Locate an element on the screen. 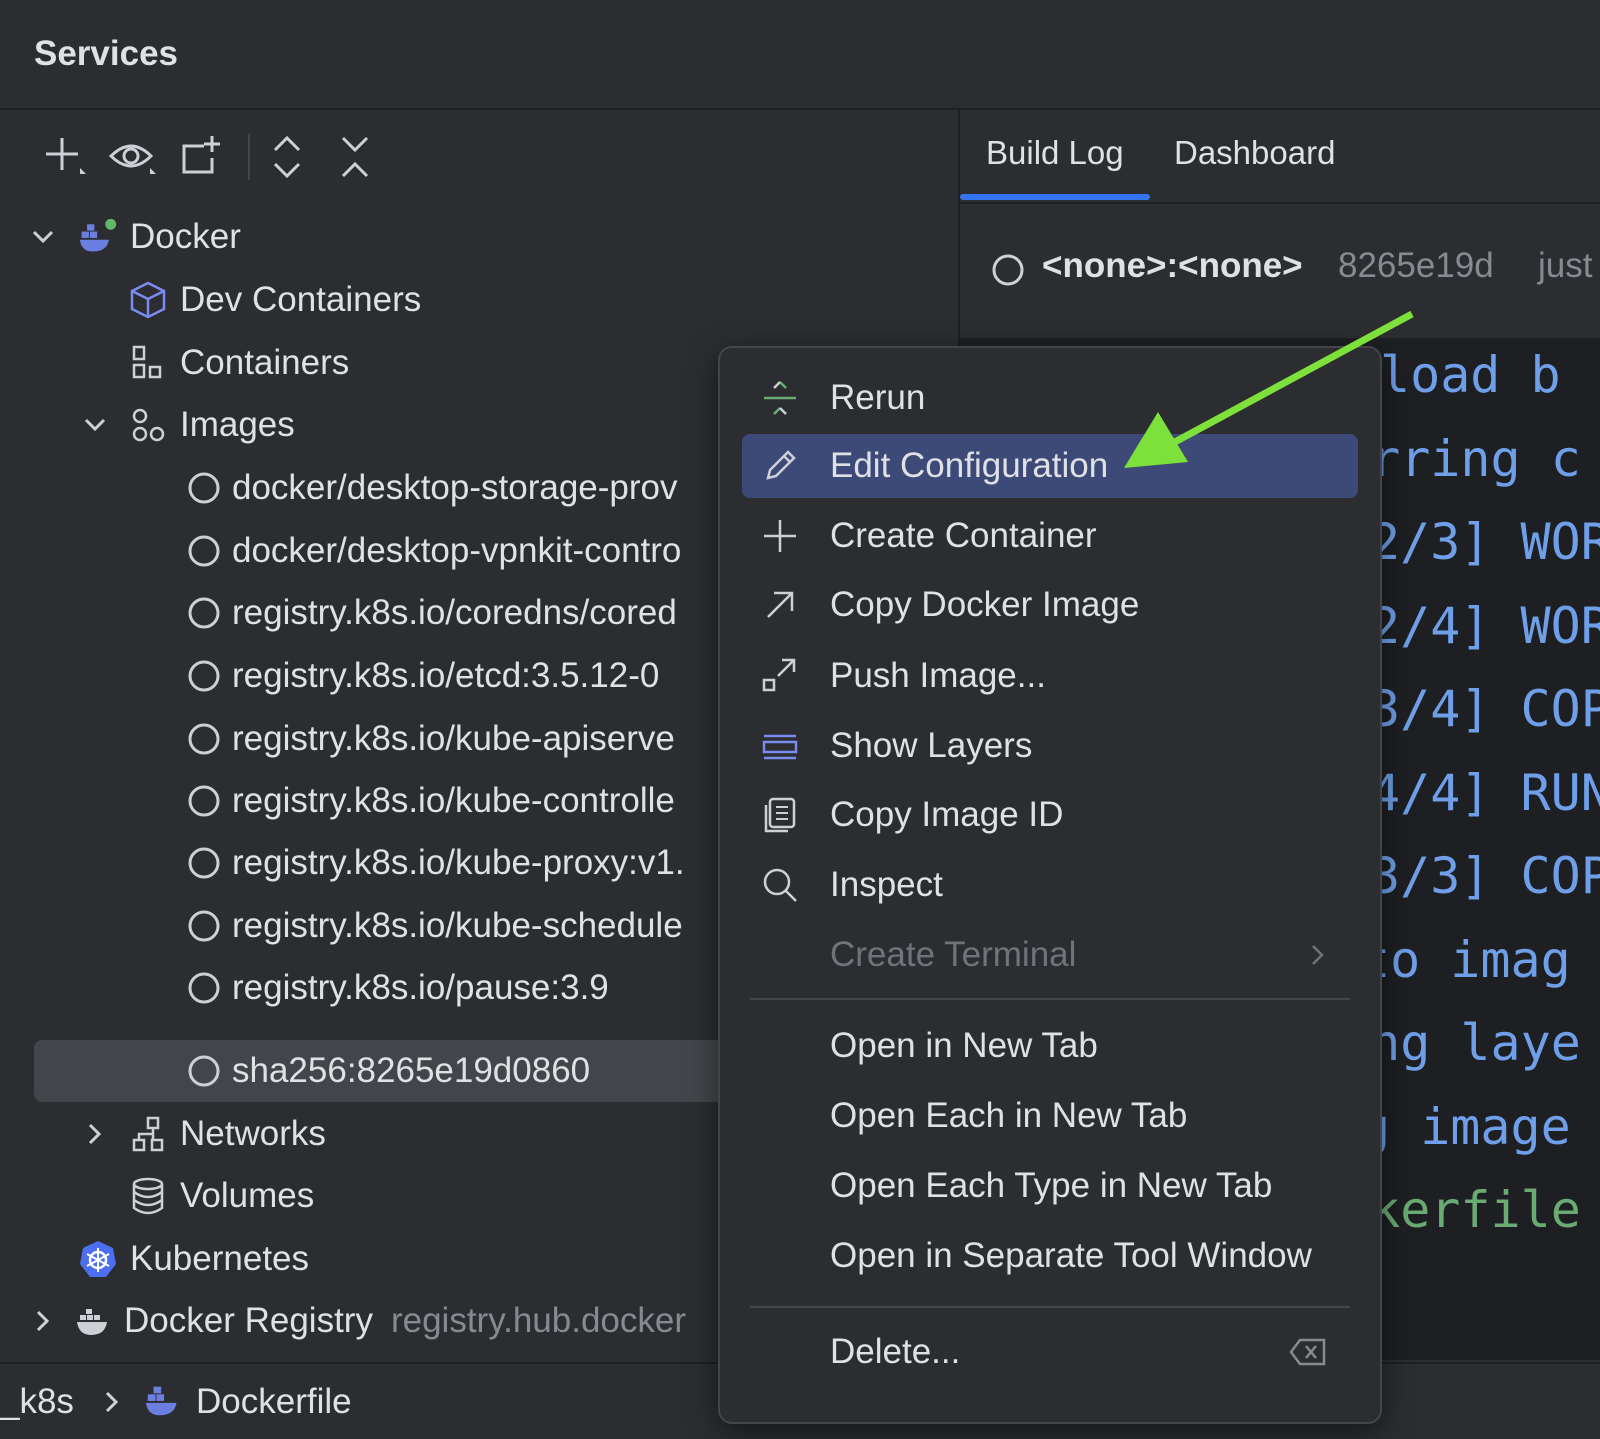  image-label: registry.k8s.io/kube-schedule is located at coordinates (457, 925).